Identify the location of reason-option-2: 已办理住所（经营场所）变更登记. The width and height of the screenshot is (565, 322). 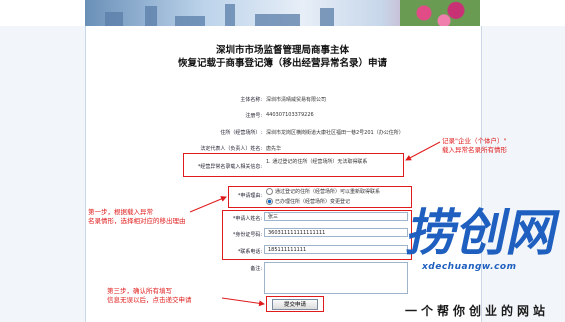
(308, 201).